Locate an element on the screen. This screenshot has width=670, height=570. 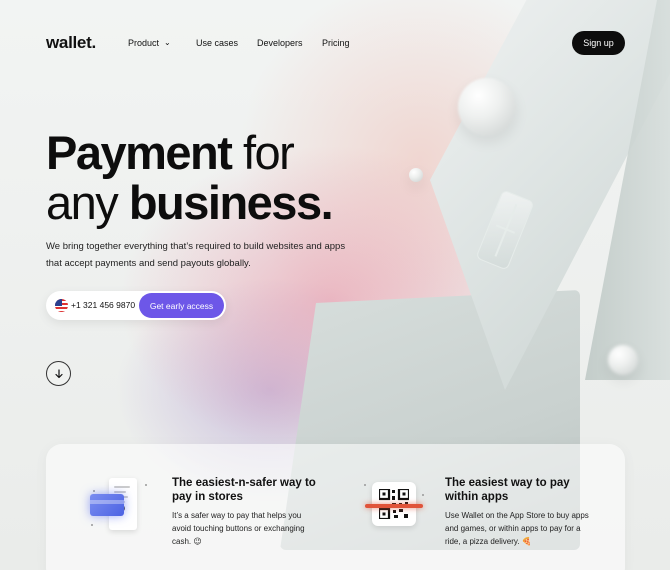
hero-title-light-1: for is located at coordinates (263, 152).